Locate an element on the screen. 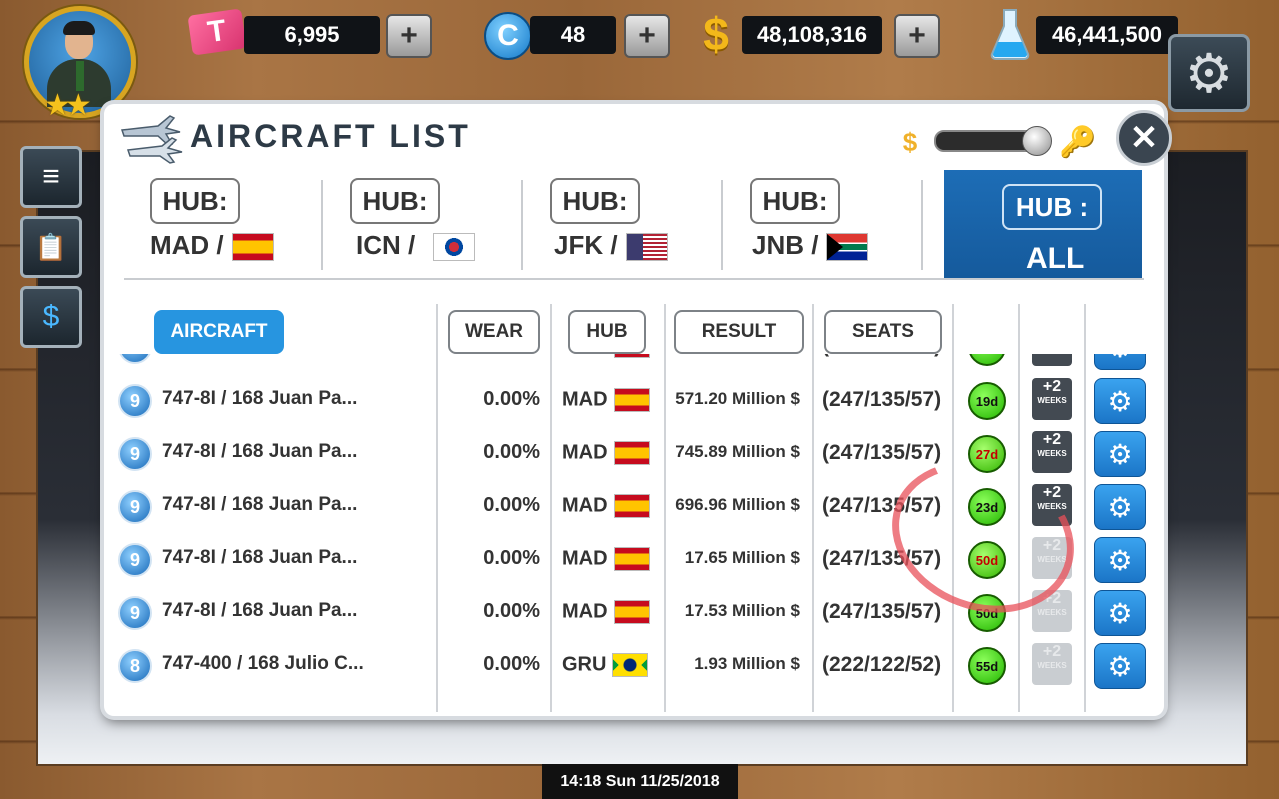  column-aircraft-sort: AIRCRAFT is located at coordinates (219, 332).